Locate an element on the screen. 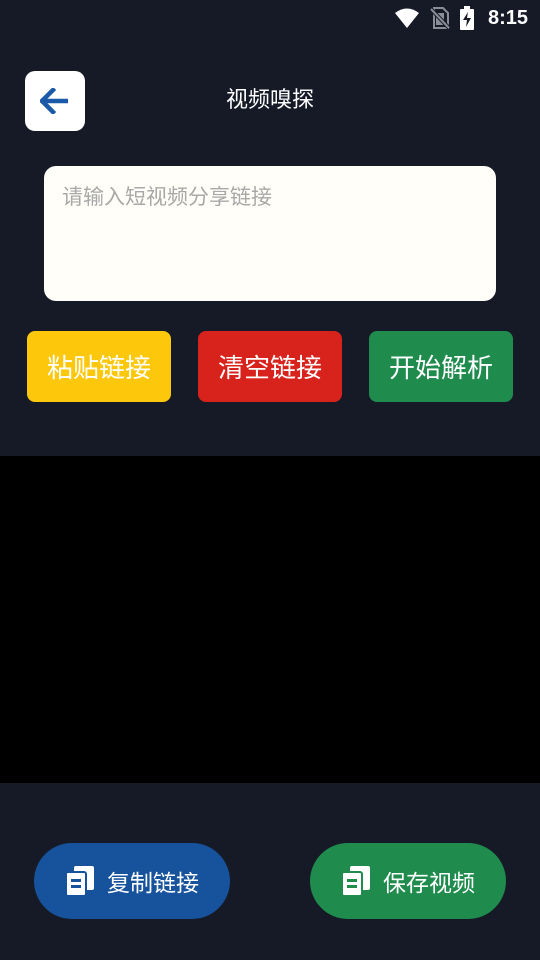  page-title: 视频嗅探 is located at coordinates (269, 100).